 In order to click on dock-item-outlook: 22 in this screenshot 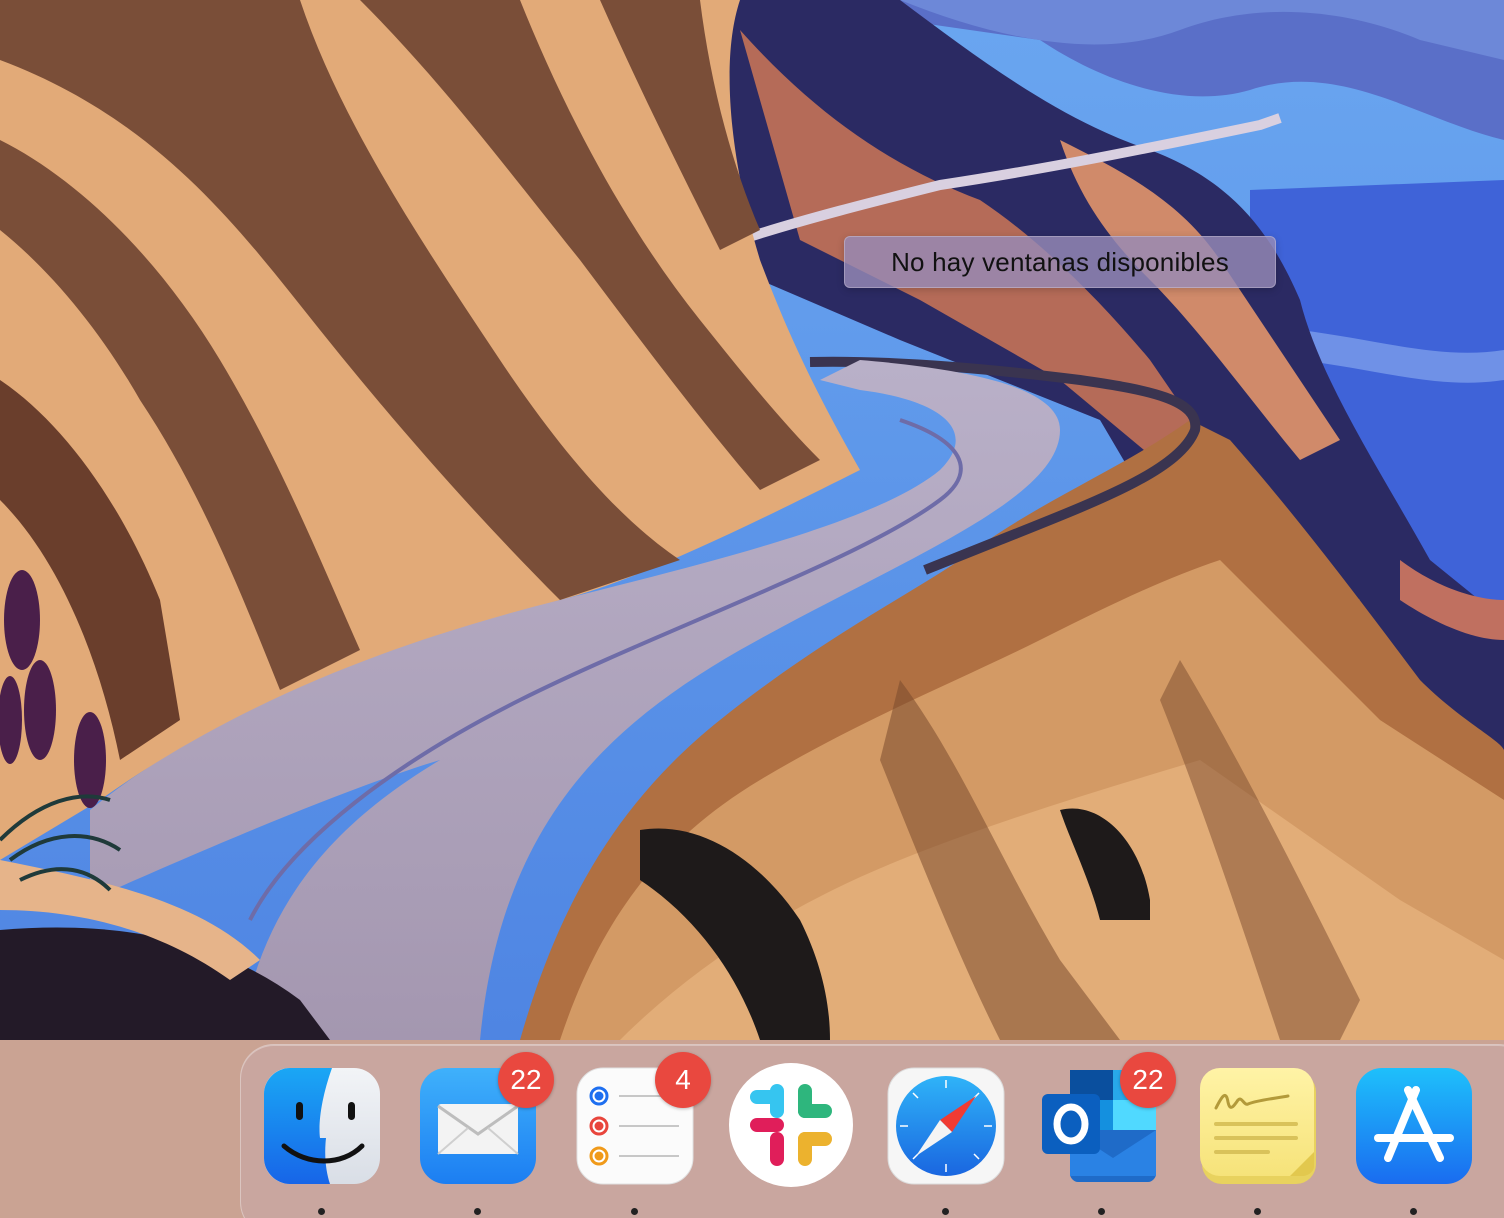, I will do `click(1108, 1119)`.